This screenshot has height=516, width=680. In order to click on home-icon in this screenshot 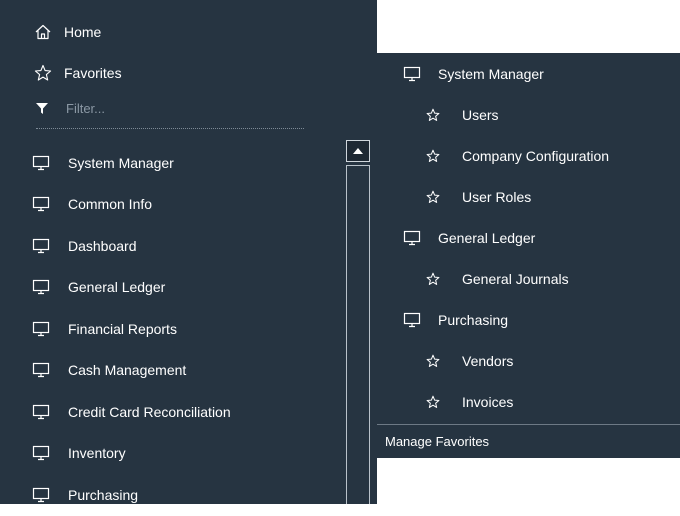, I will do `click(43, 32)`.